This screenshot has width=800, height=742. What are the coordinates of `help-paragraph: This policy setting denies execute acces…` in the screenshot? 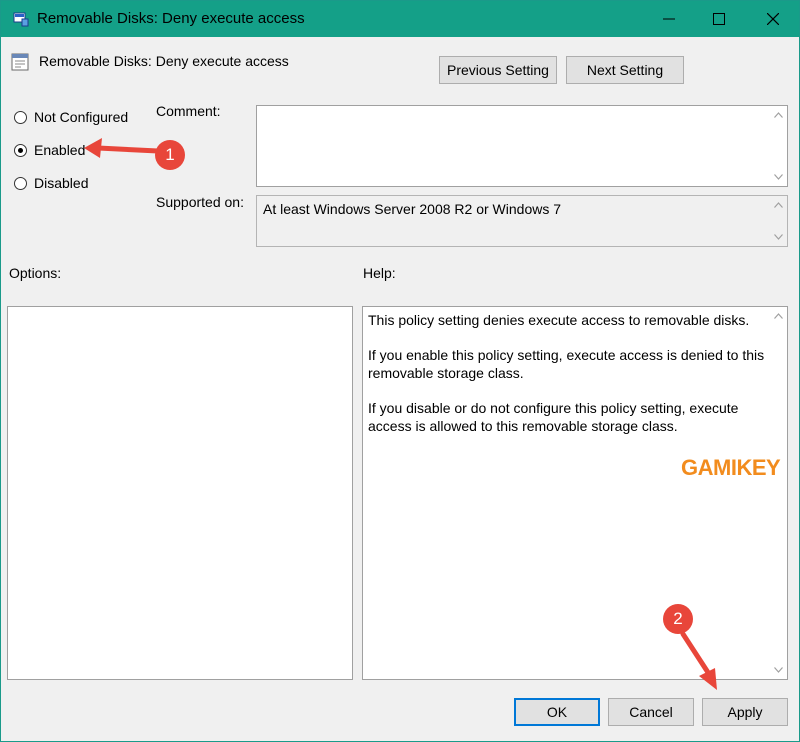 It's located at (559, 320).